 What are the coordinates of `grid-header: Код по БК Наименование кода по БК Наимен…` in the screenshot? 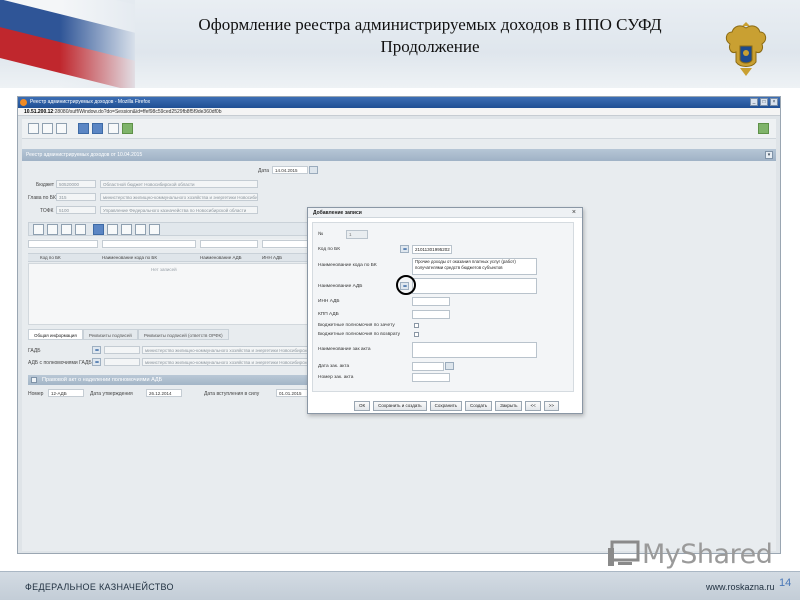 It's located at (173, 257).